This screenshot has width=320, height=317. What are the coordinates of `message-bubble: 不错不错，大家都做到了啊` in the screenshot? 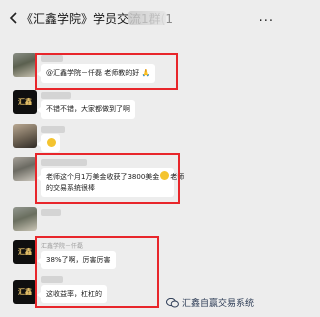 It's located at (86, 109).